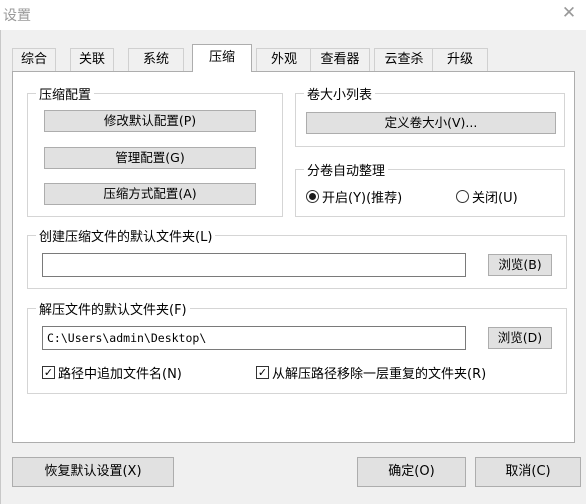 This screenshot has height=504, width=586. I want to click on append-filename-checkbox: ✓ 路径中追加文件名(N), so click(112, 372).